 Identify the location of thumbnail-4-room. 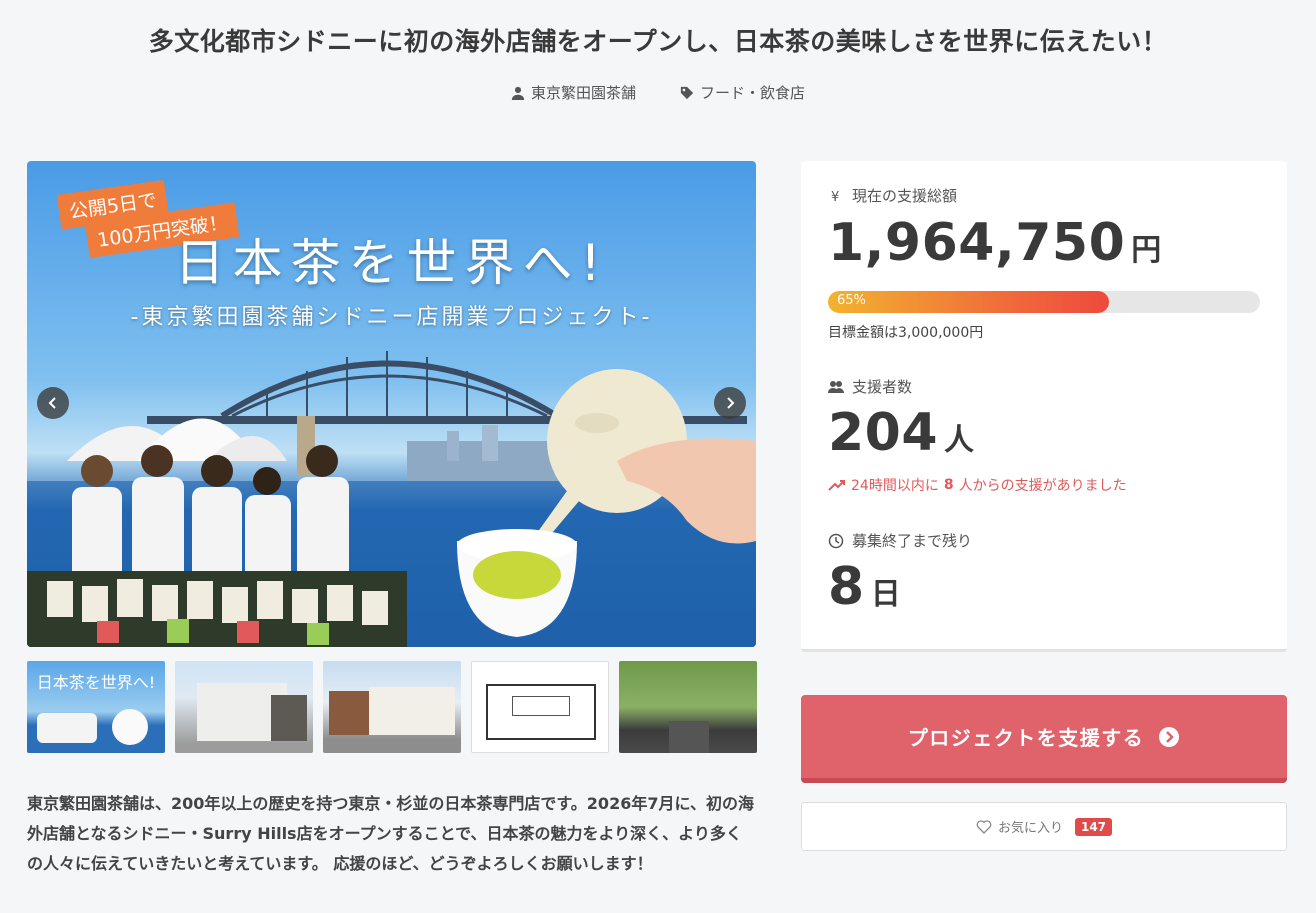
(541, 706).